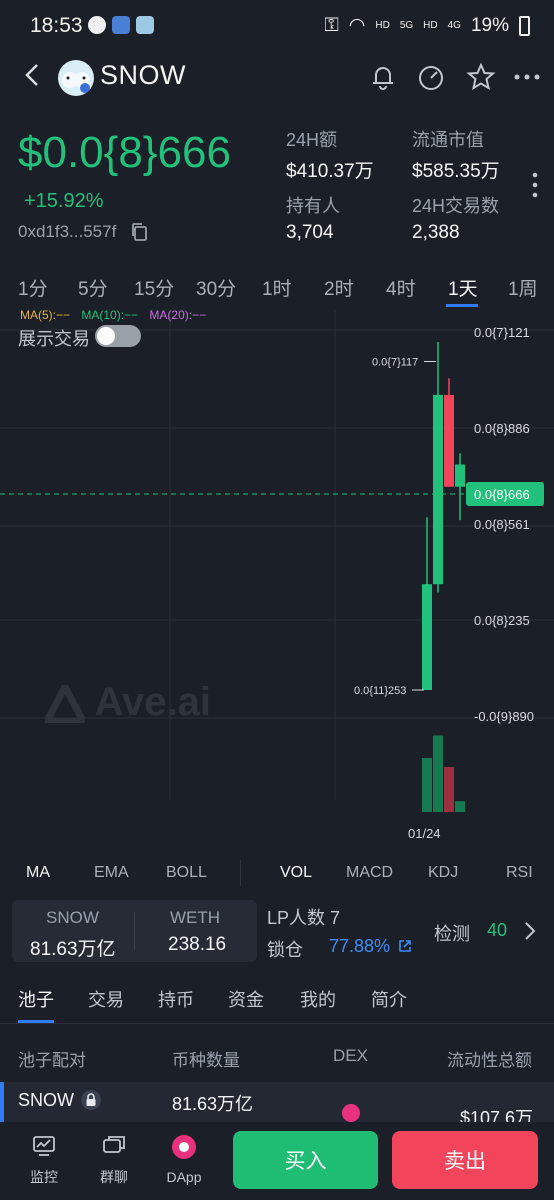  I want to click on y-tick-label: 0.0{7}121, so click(502, 332).